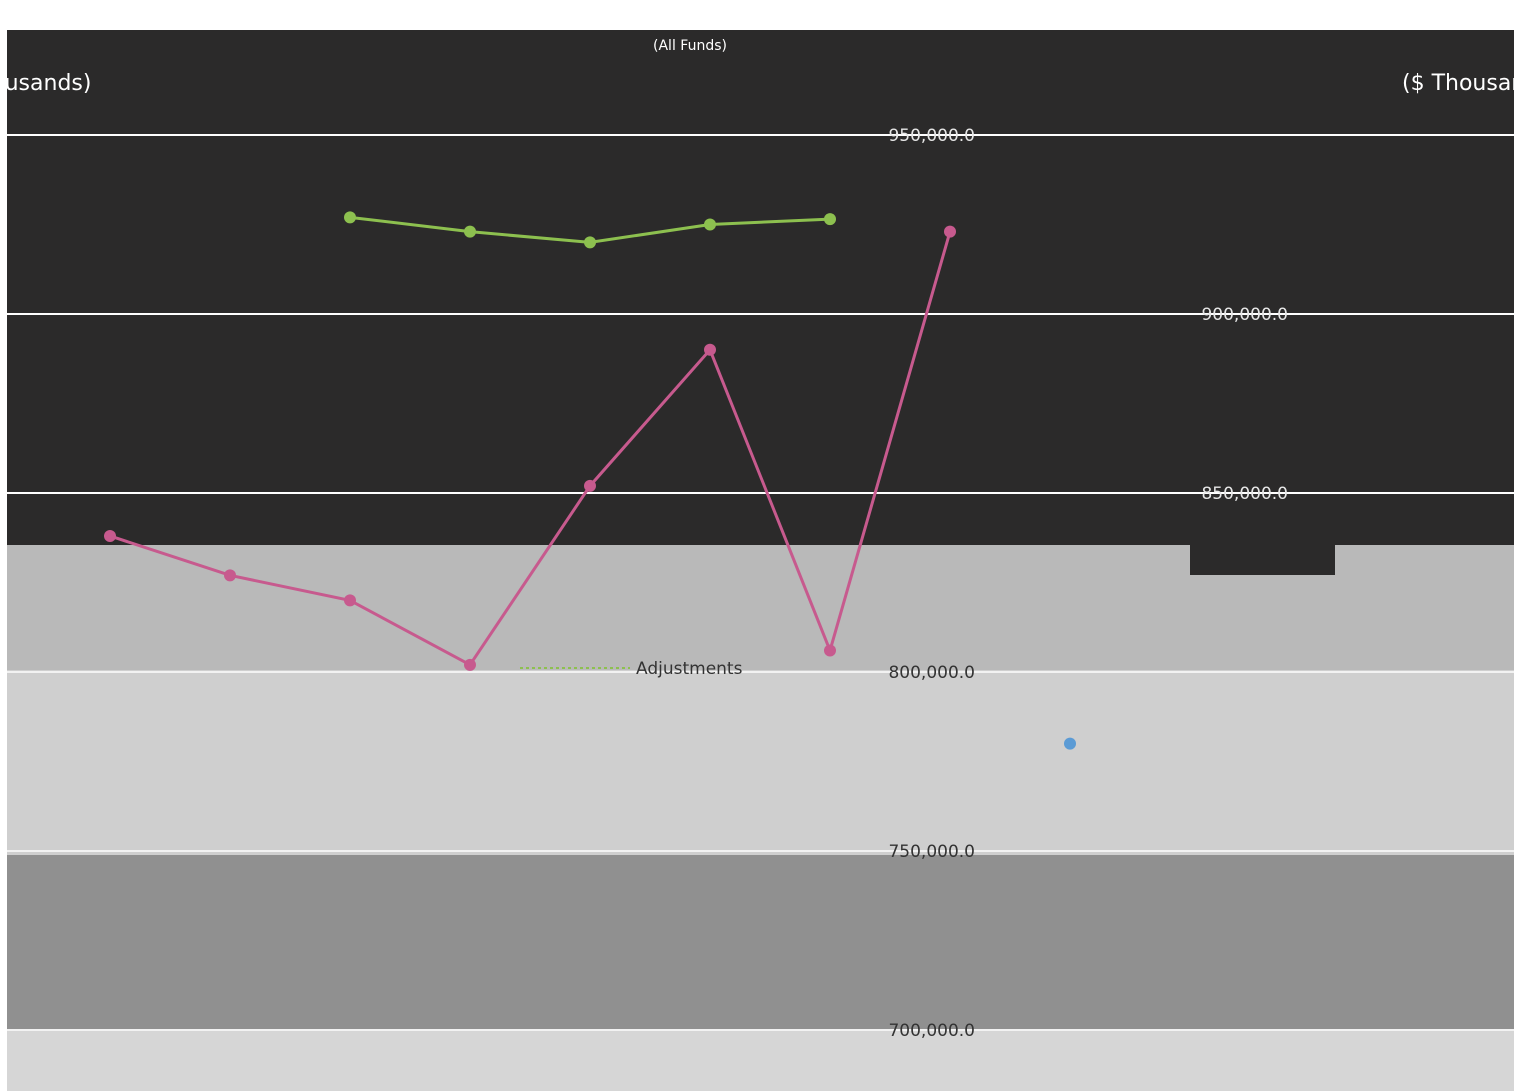 The height and width of the screenshot is (1091, 1514). I want to click on dark-block-right, so click(1262, 560).